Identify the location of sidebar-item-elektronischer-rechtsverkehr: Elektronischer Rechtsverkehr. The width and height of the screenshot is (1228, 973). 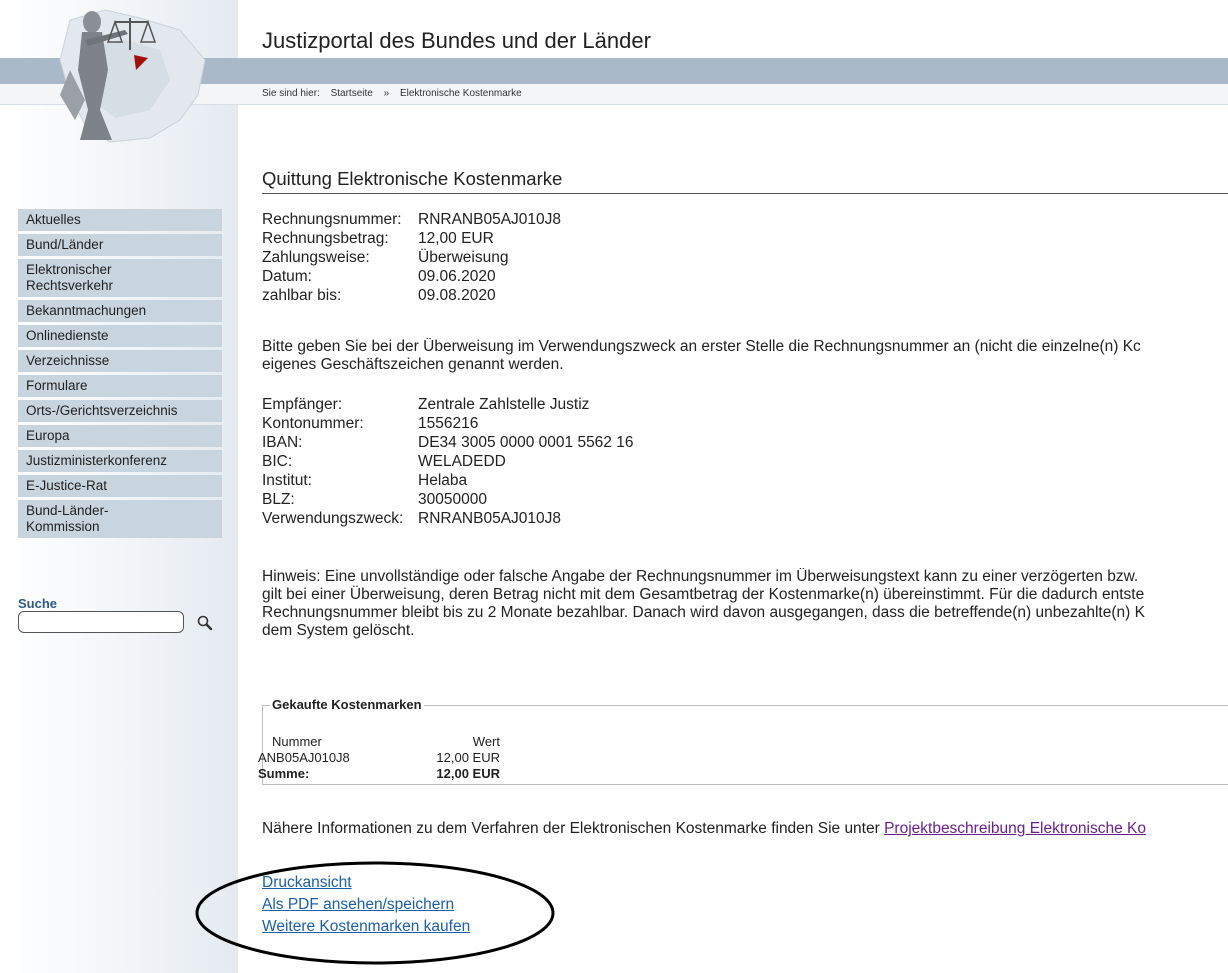
(120, 278).